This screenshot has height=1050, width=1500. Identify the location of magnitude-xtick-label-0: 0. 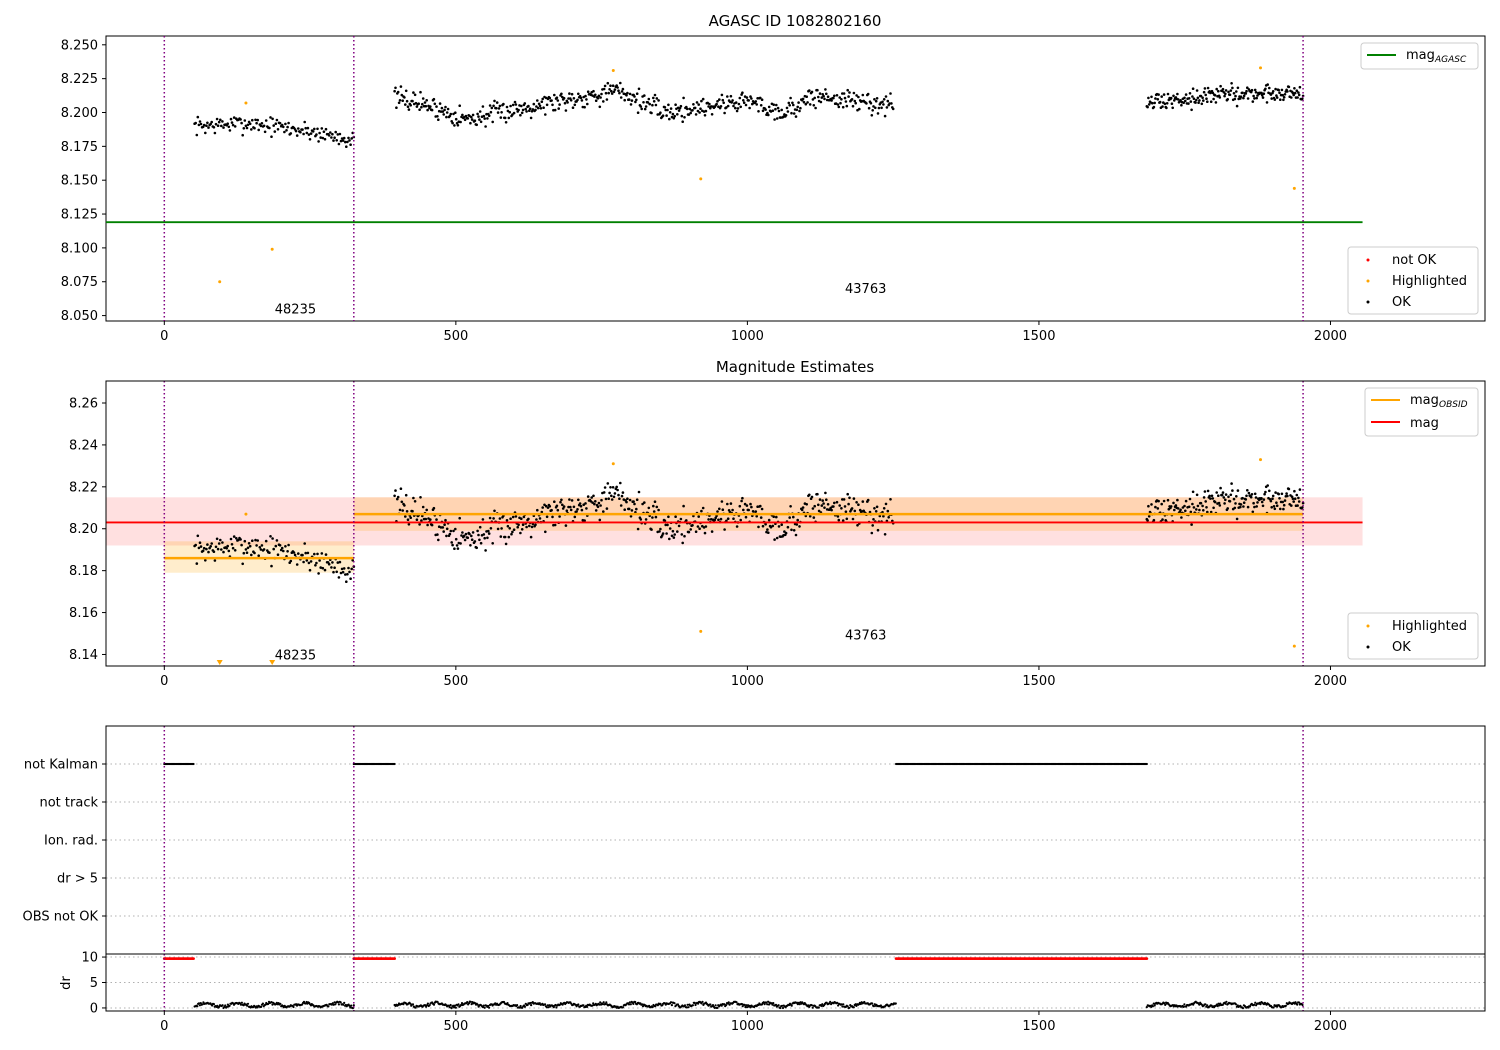
(164, 681).